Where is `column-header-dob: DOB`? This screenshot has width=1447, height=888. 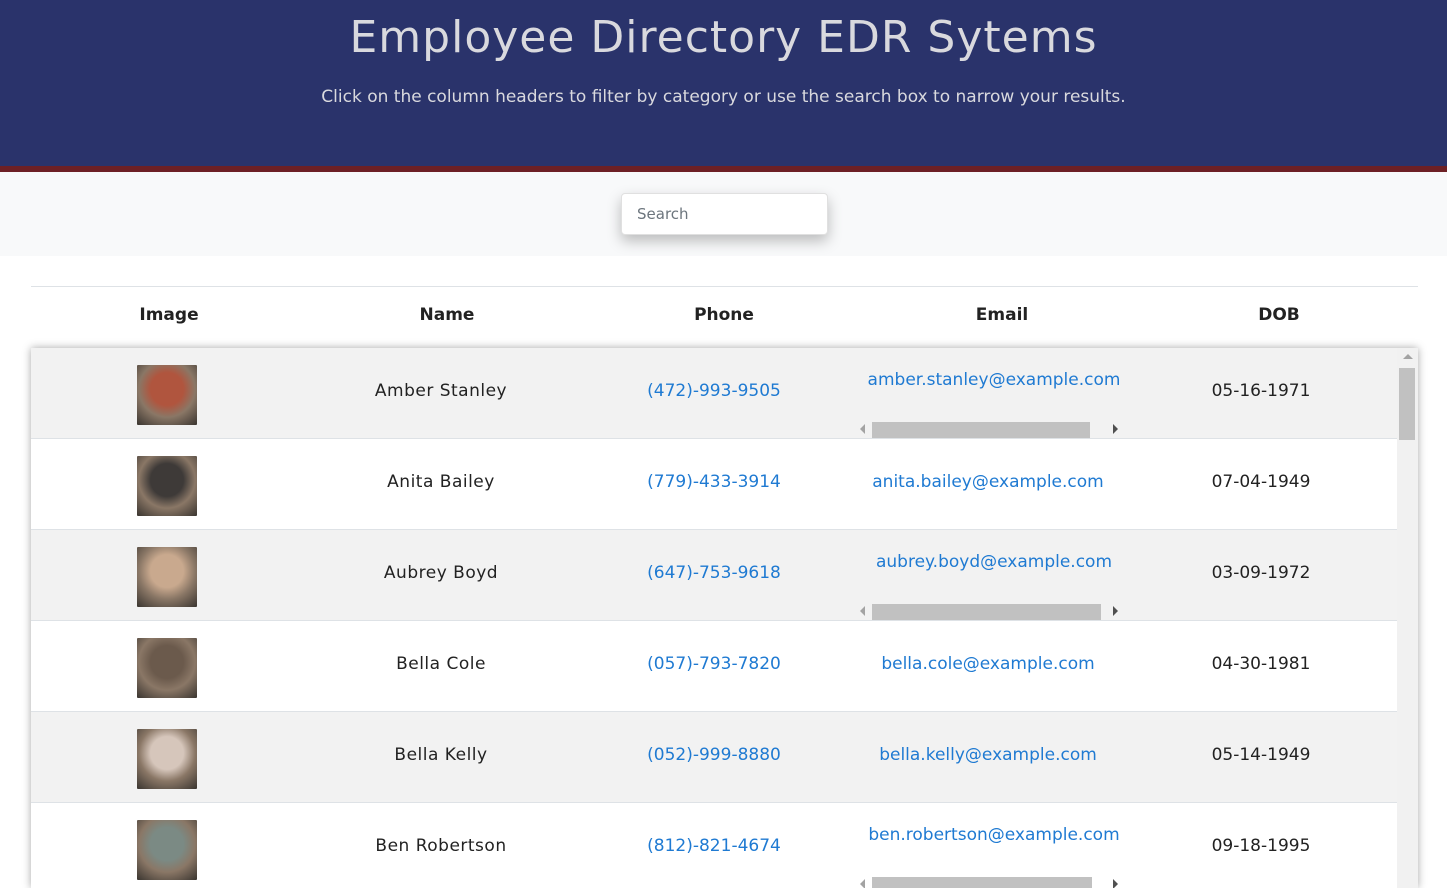 column-header-dob: DOB is located at coordinates (1279, 315).